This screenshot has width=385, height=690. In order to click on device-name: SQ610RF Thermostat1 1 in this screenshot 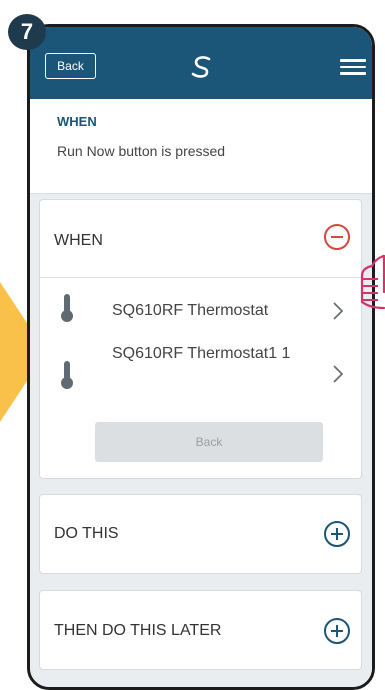, I will do `click(201, 353)`.